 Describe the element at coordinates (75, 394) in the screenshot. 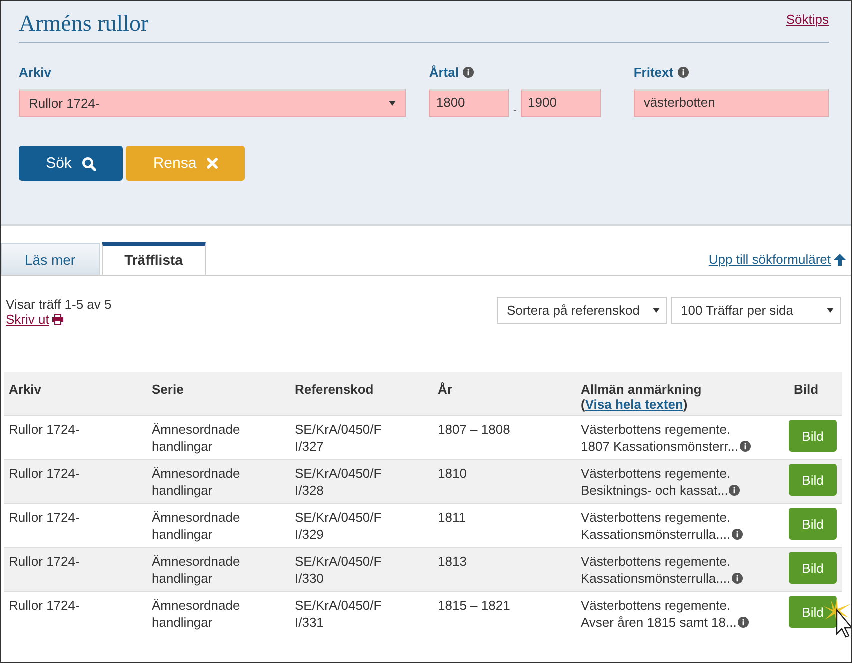

I see `column-header: Arkiv` at that location.